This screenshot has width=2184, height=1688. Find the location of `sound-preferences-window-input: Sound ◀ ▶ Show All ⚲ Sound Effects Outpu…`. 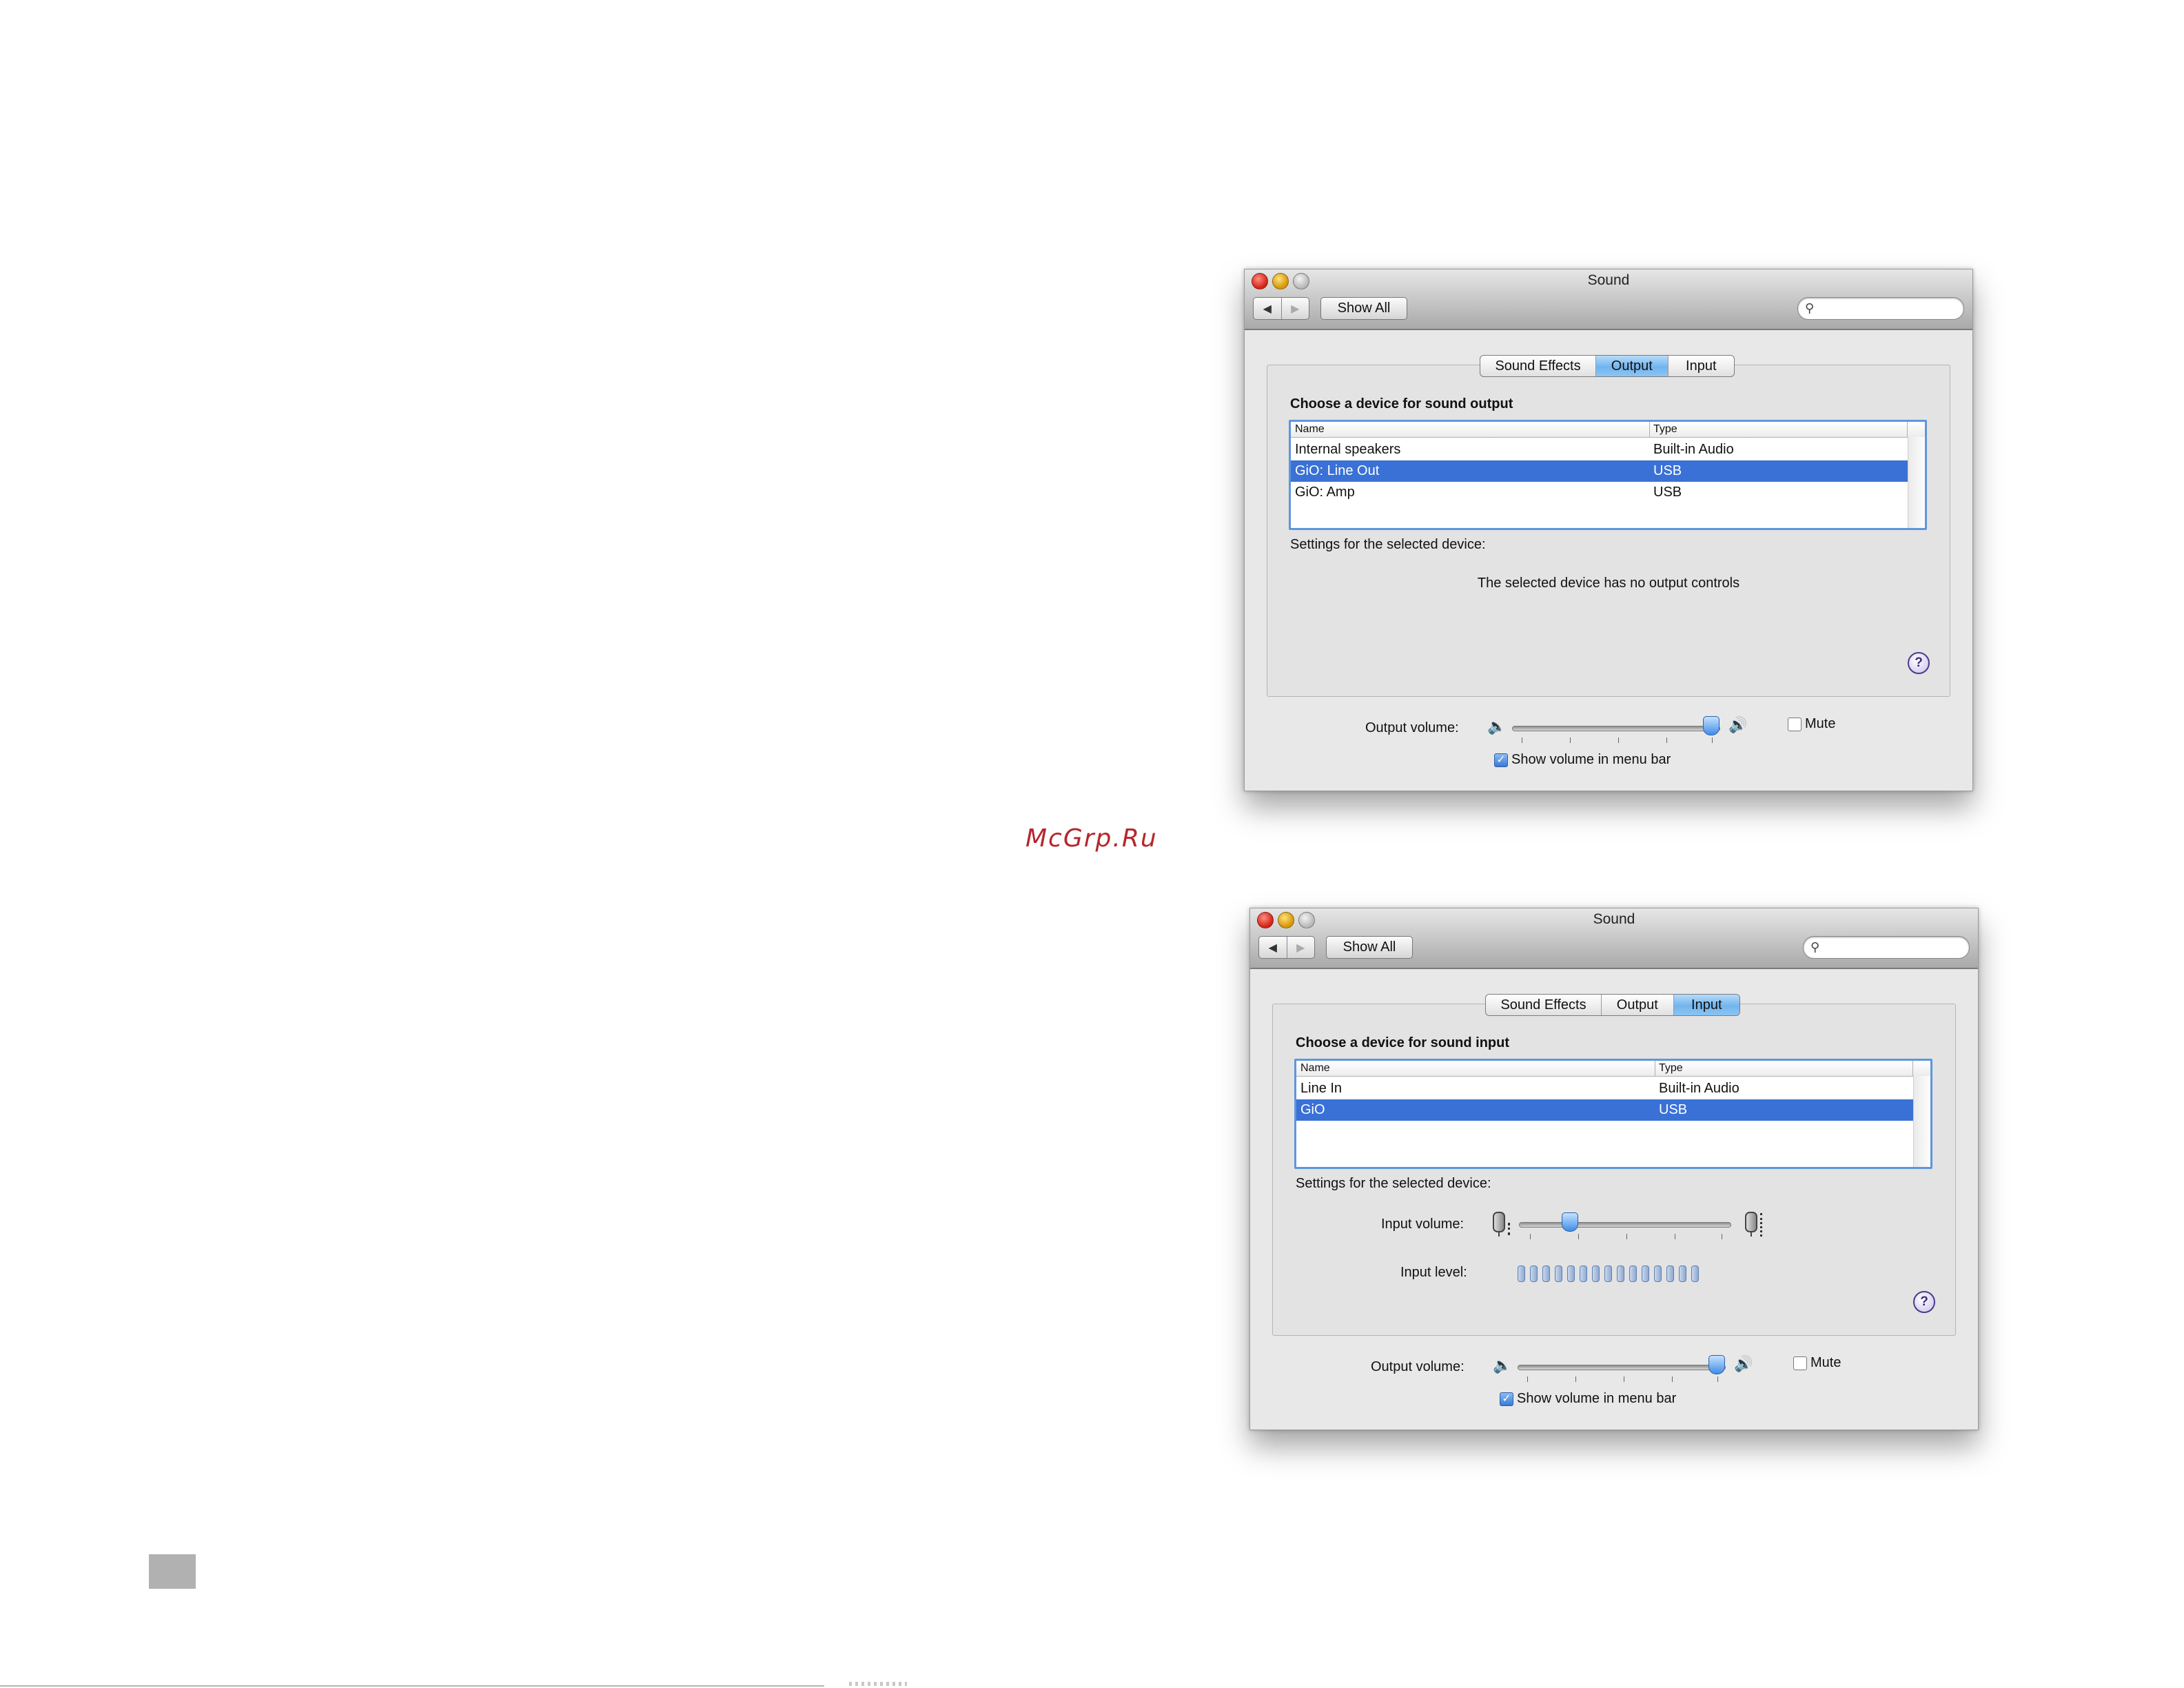

sound-preferences-window-input: Sound ◀ ▶ Show All ⚲ Sound Effects Outpu… is located at coordinates (1614, 1169).